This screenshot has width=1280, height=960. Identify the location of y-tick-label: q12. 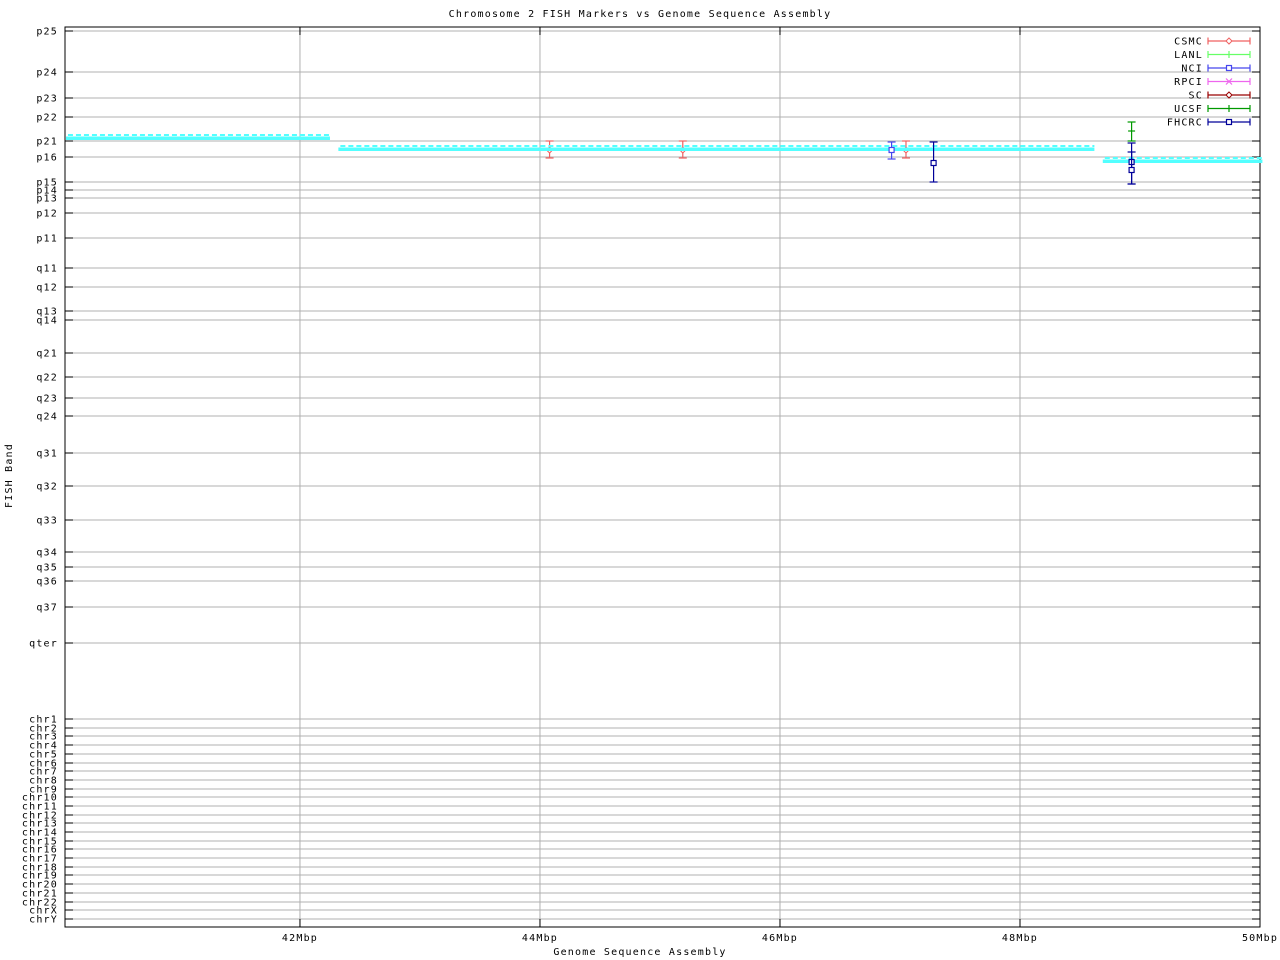
(47, 288).